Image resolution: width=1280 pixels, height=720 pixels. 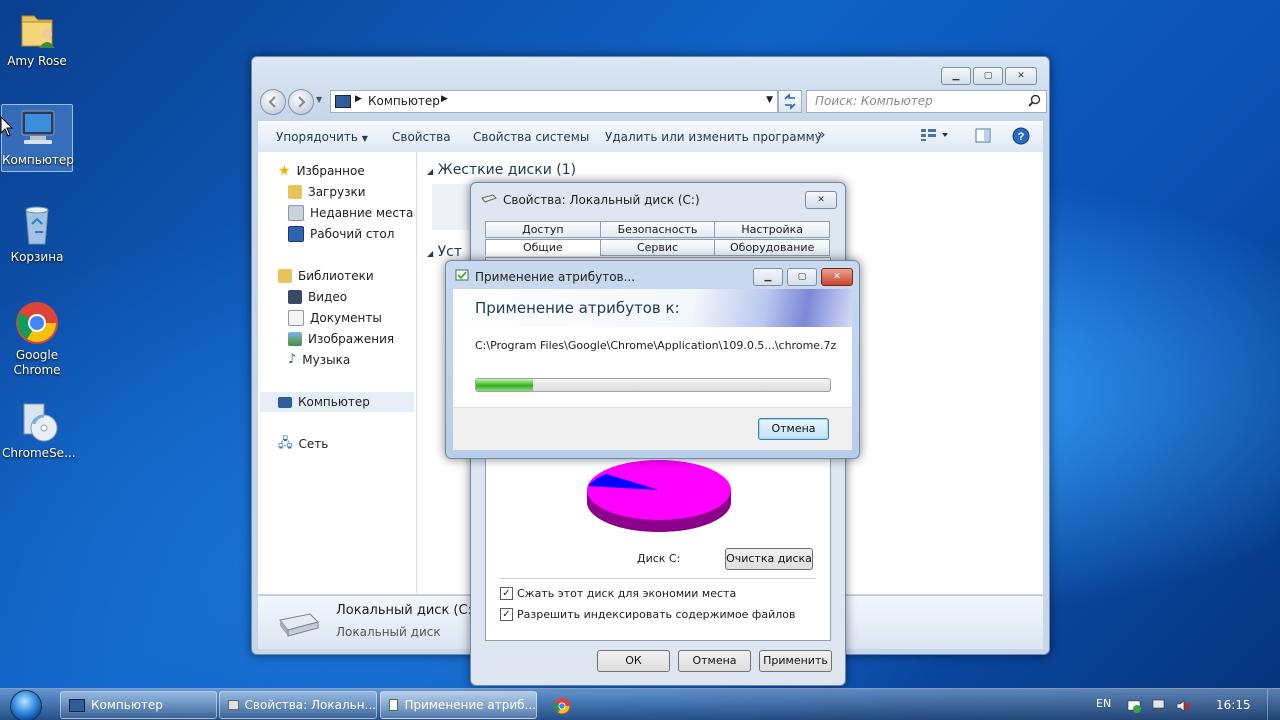 What do you see at coordinates (821, 135) in the screenshot?
I see `more-commands-button: »` at bounding box center [821, 135].